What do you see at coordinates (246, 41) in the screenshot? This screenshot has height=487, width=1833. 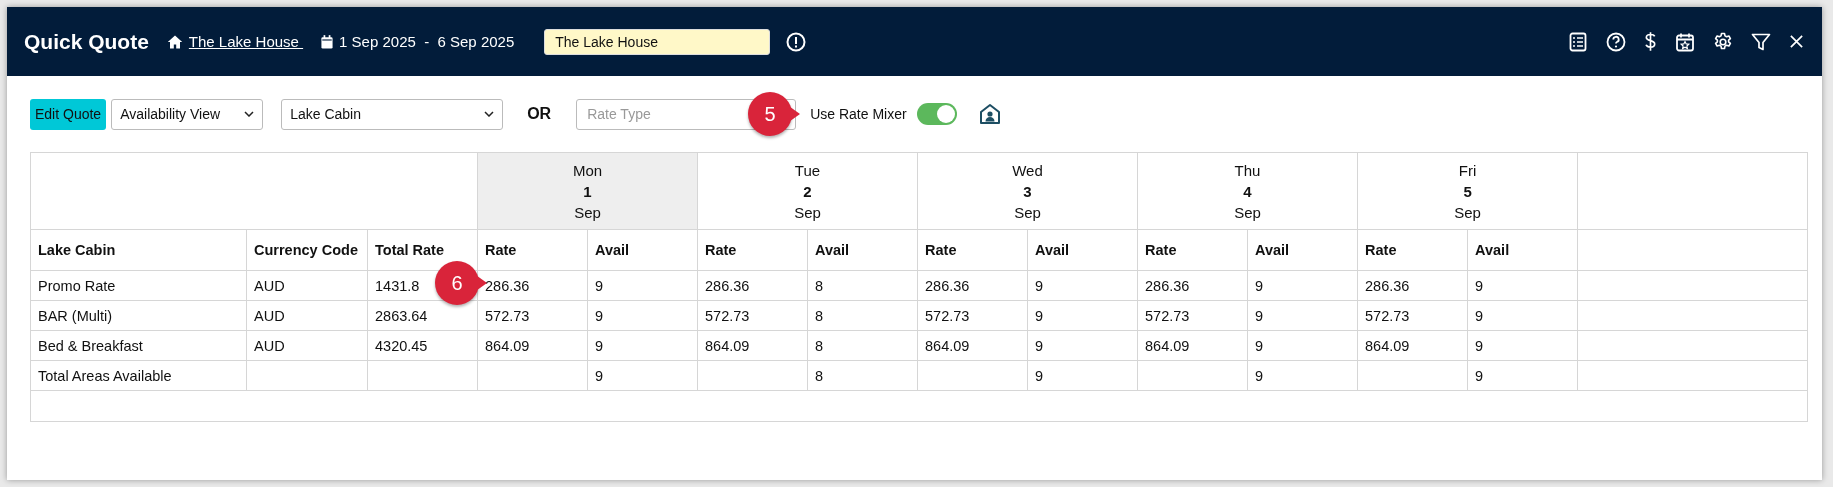 I see `property-link: The Lake House` at bounding box center [246, 41].